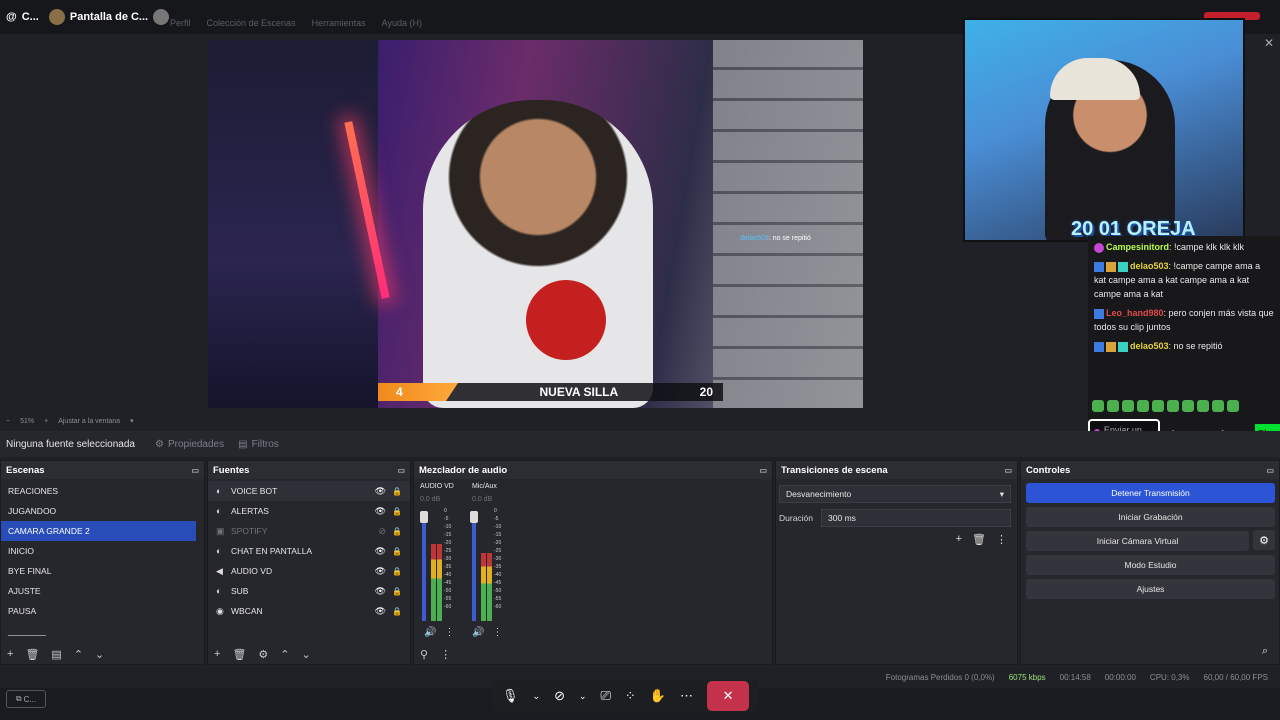 The width and height of the screenshot is (1280, 720). What do you see at coordinates (1150, 493) in the screenshot?
I see `stop-stream-button: Detener Transmisión` at bounding box center [1150, 493].